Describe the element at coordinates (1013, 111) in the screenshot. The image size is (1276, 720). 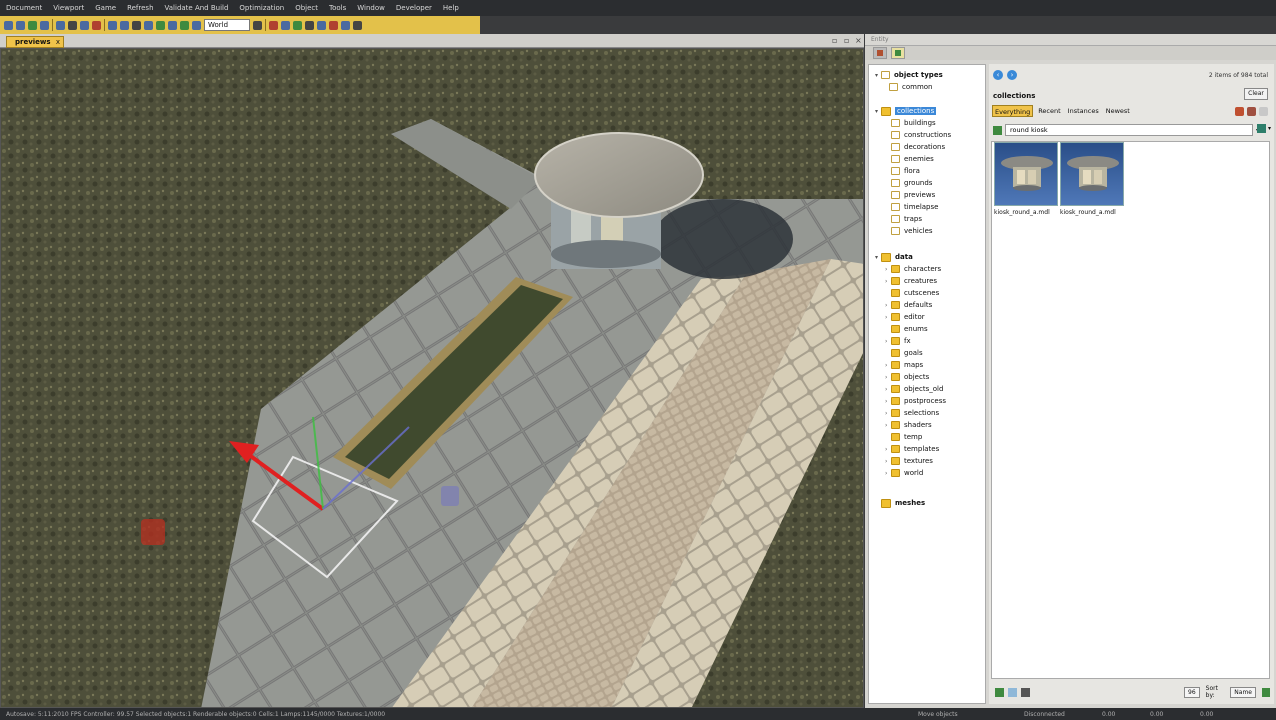
I see `tab-everything: Everything` at that location.